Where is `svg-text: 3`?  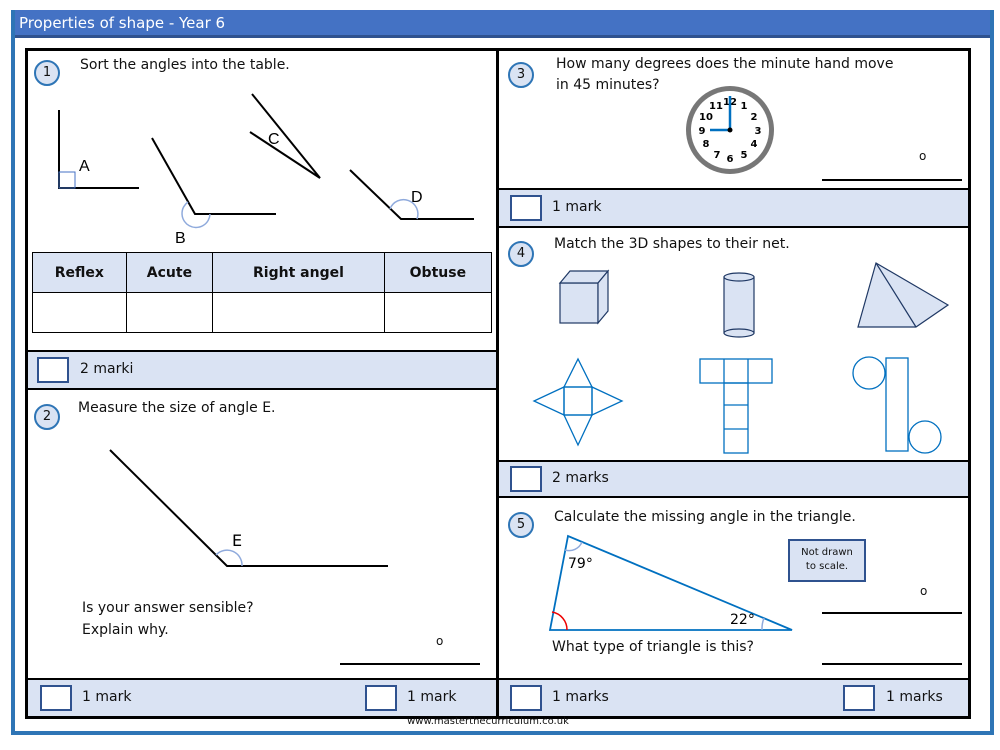
svg-text: 3 is located at coordinates (758, 131).